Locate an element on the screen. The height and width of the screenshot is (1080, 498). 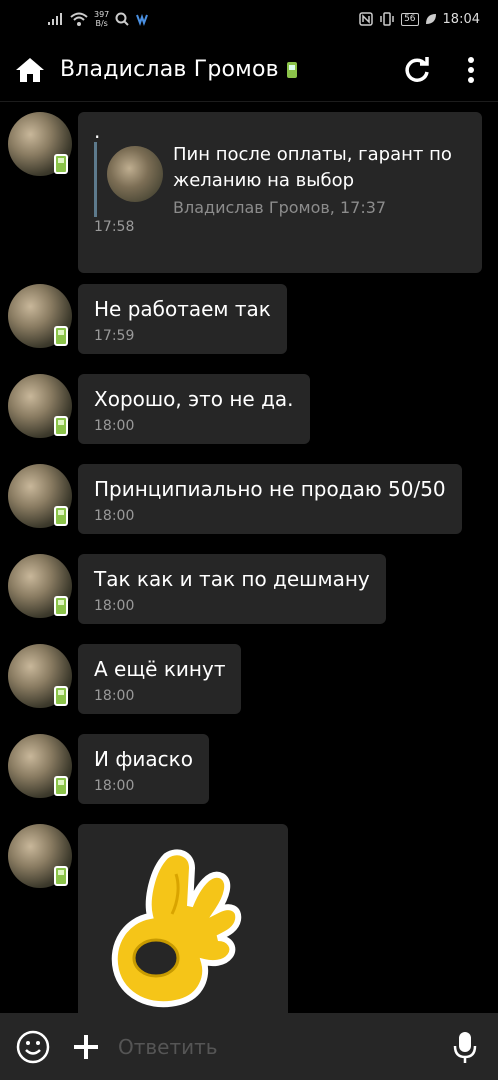
message-text: Не работаем так is located at coordinates (182, 309).